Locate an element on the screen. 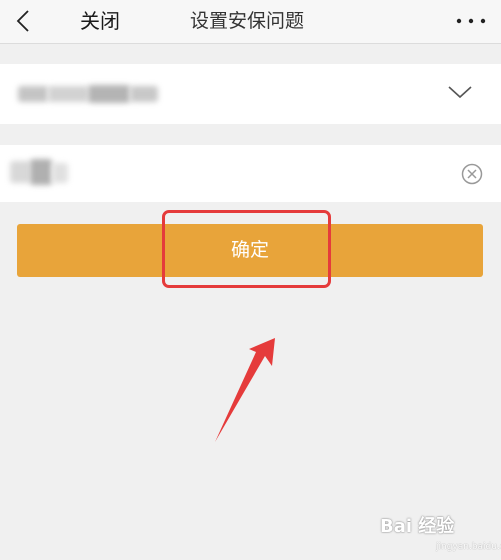  annotation-arrow-icon is located at coordinates (245, 390).